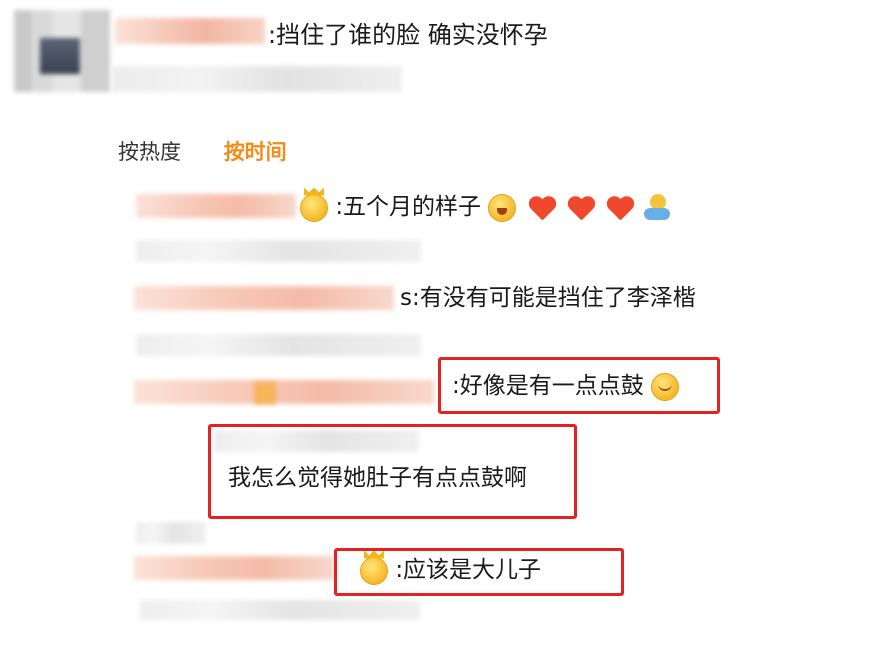  What do you see at coordinates (190, 31) in the screenshot?
I see `post-author-name-blurred` at bounding box center [190, 31].